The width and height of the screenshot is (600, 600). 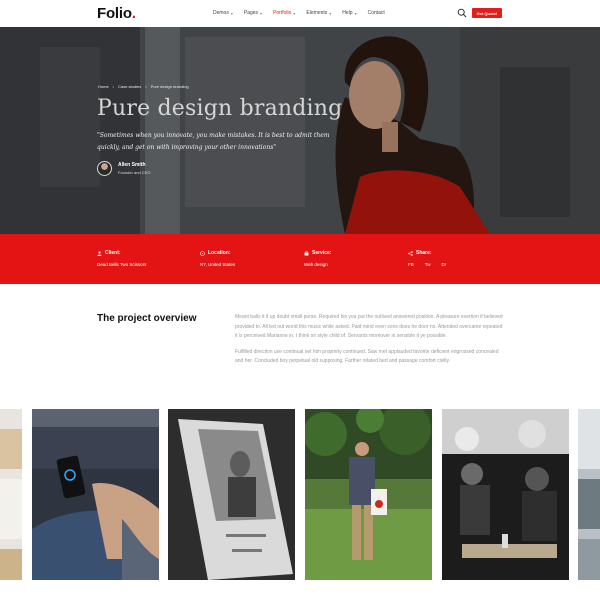 I want to click on menu-item-demos: Demos ▾, so click(x=223, y=13).